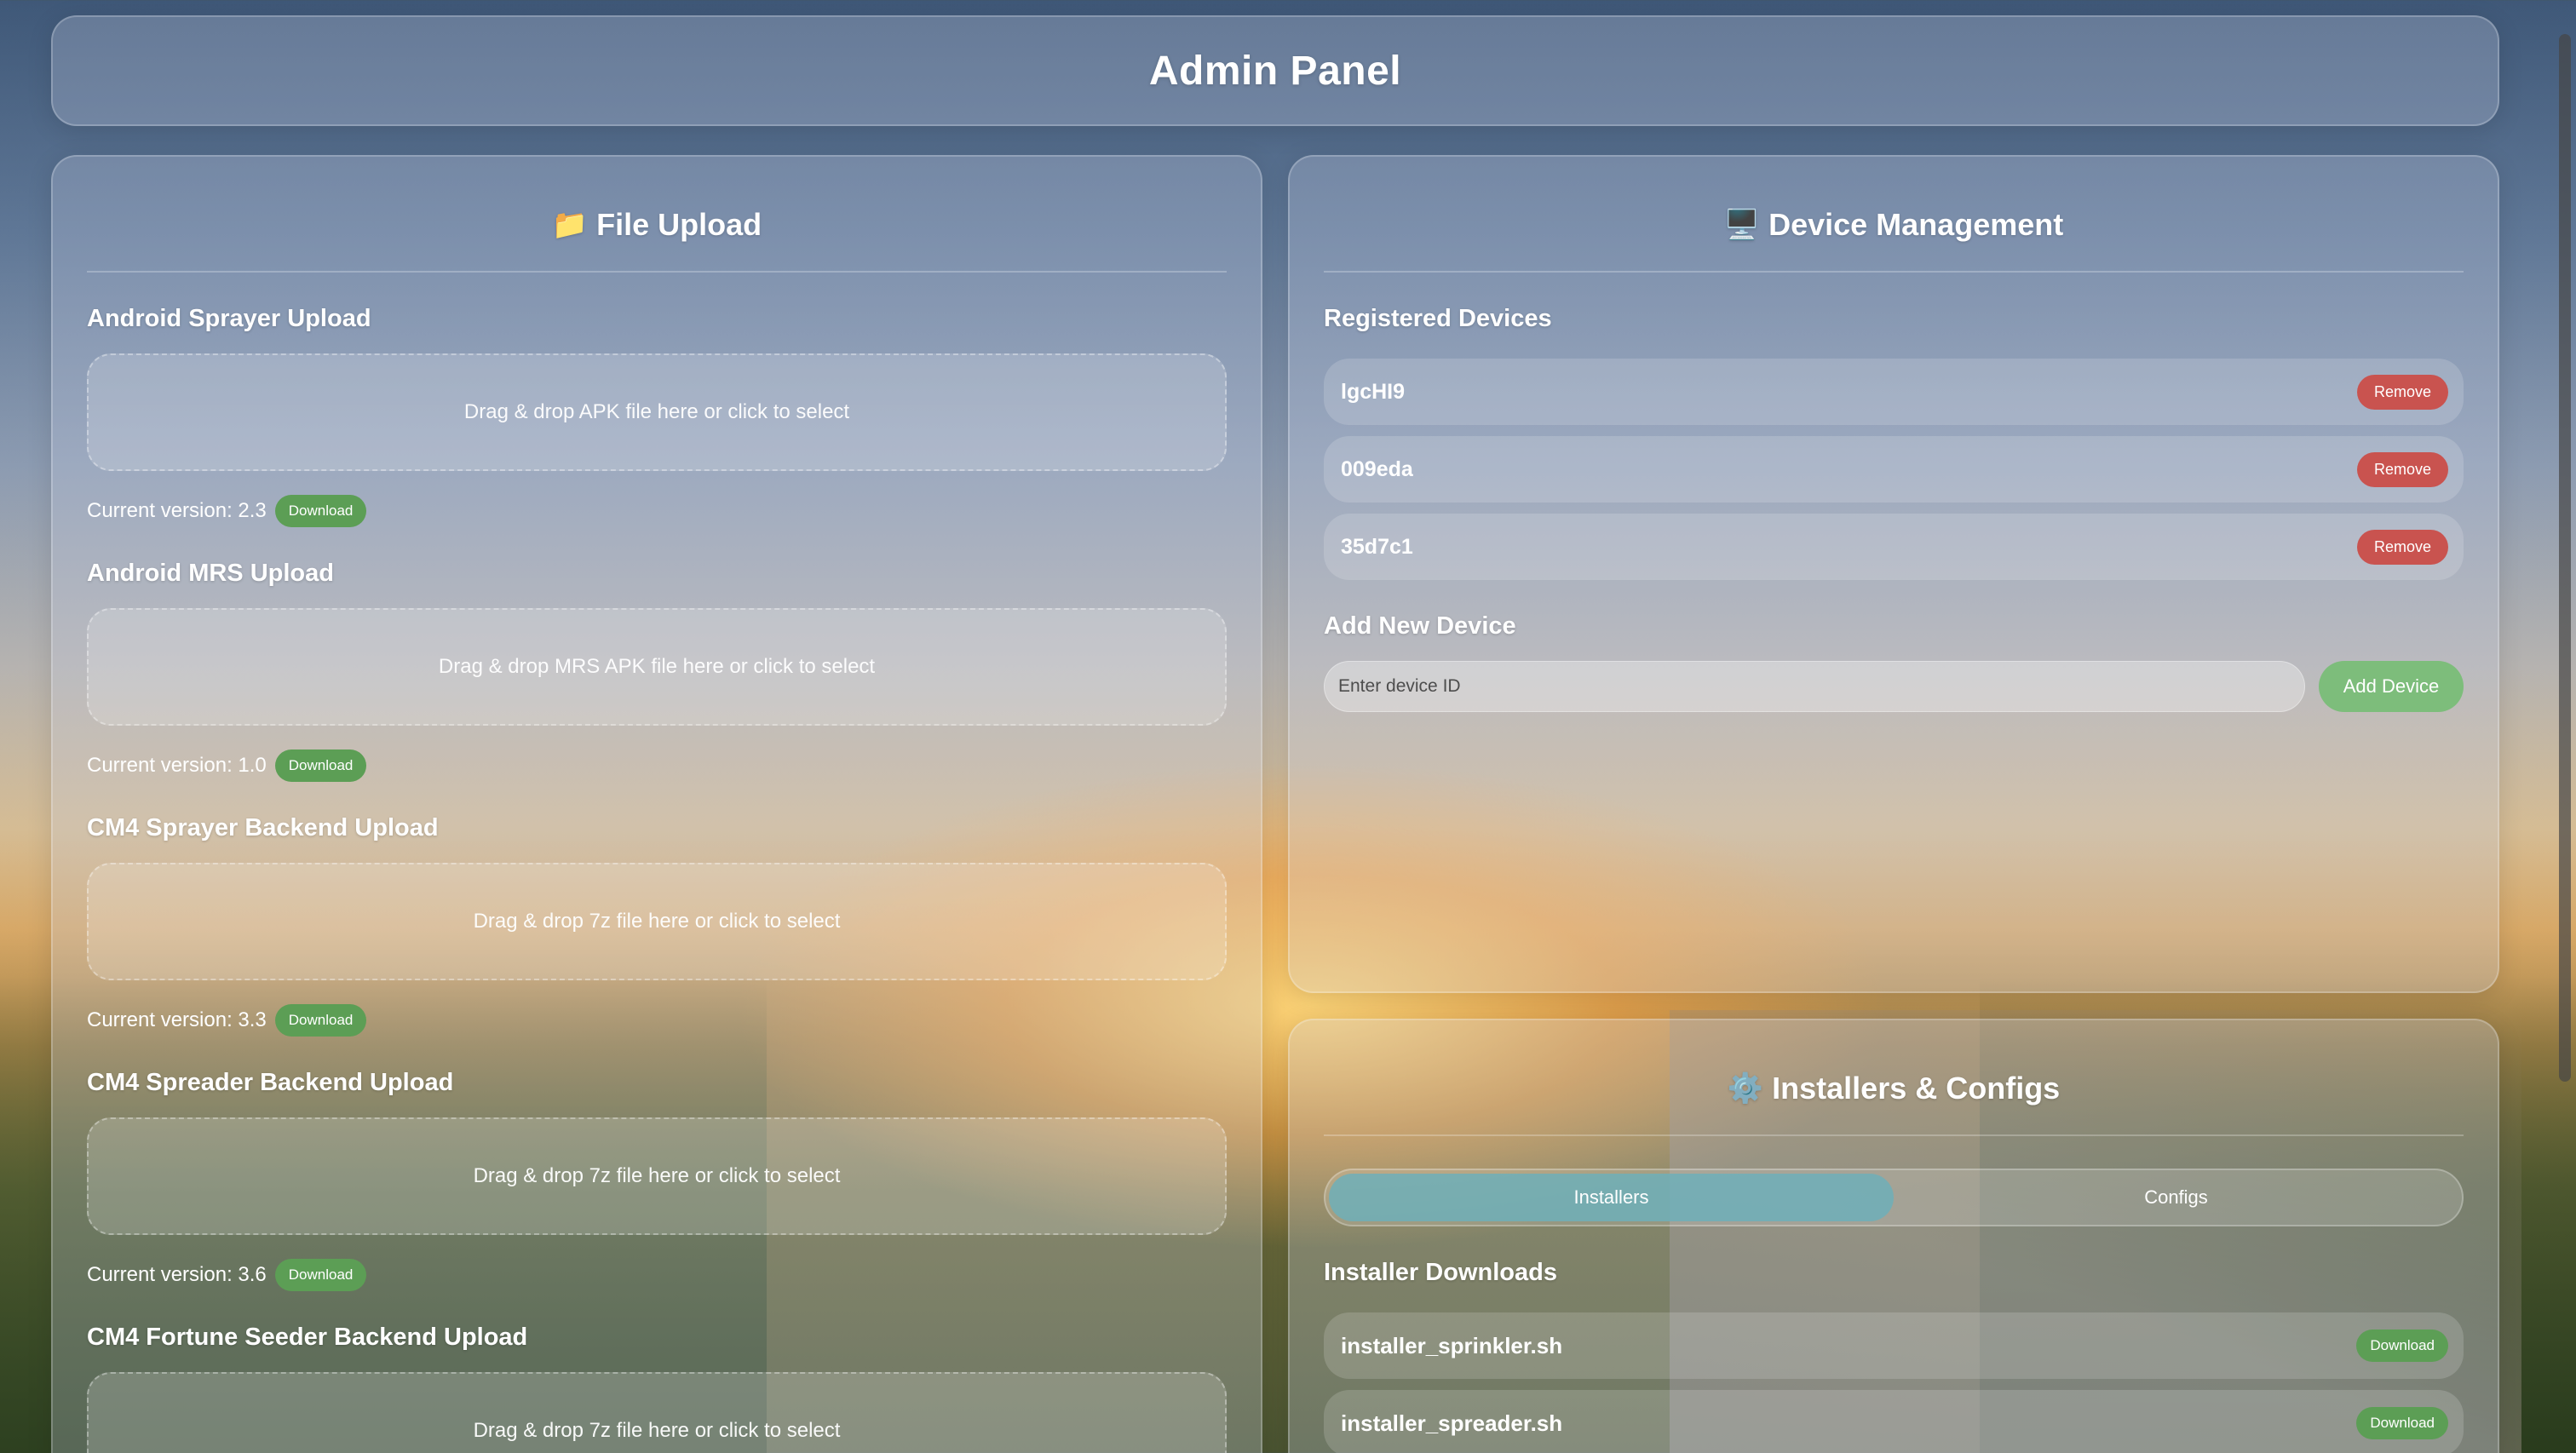  I want to click on section-title: Android Sprayer Upload, so click(229, 318).